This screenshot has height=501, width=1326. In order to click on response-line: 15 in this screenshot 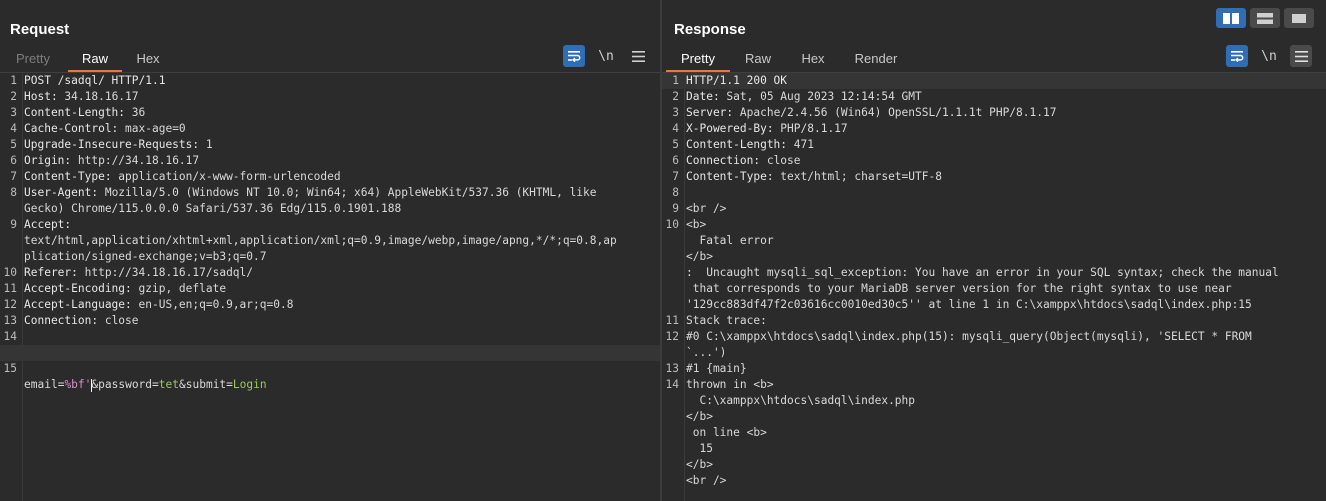, I will do `click(994, 449)`.